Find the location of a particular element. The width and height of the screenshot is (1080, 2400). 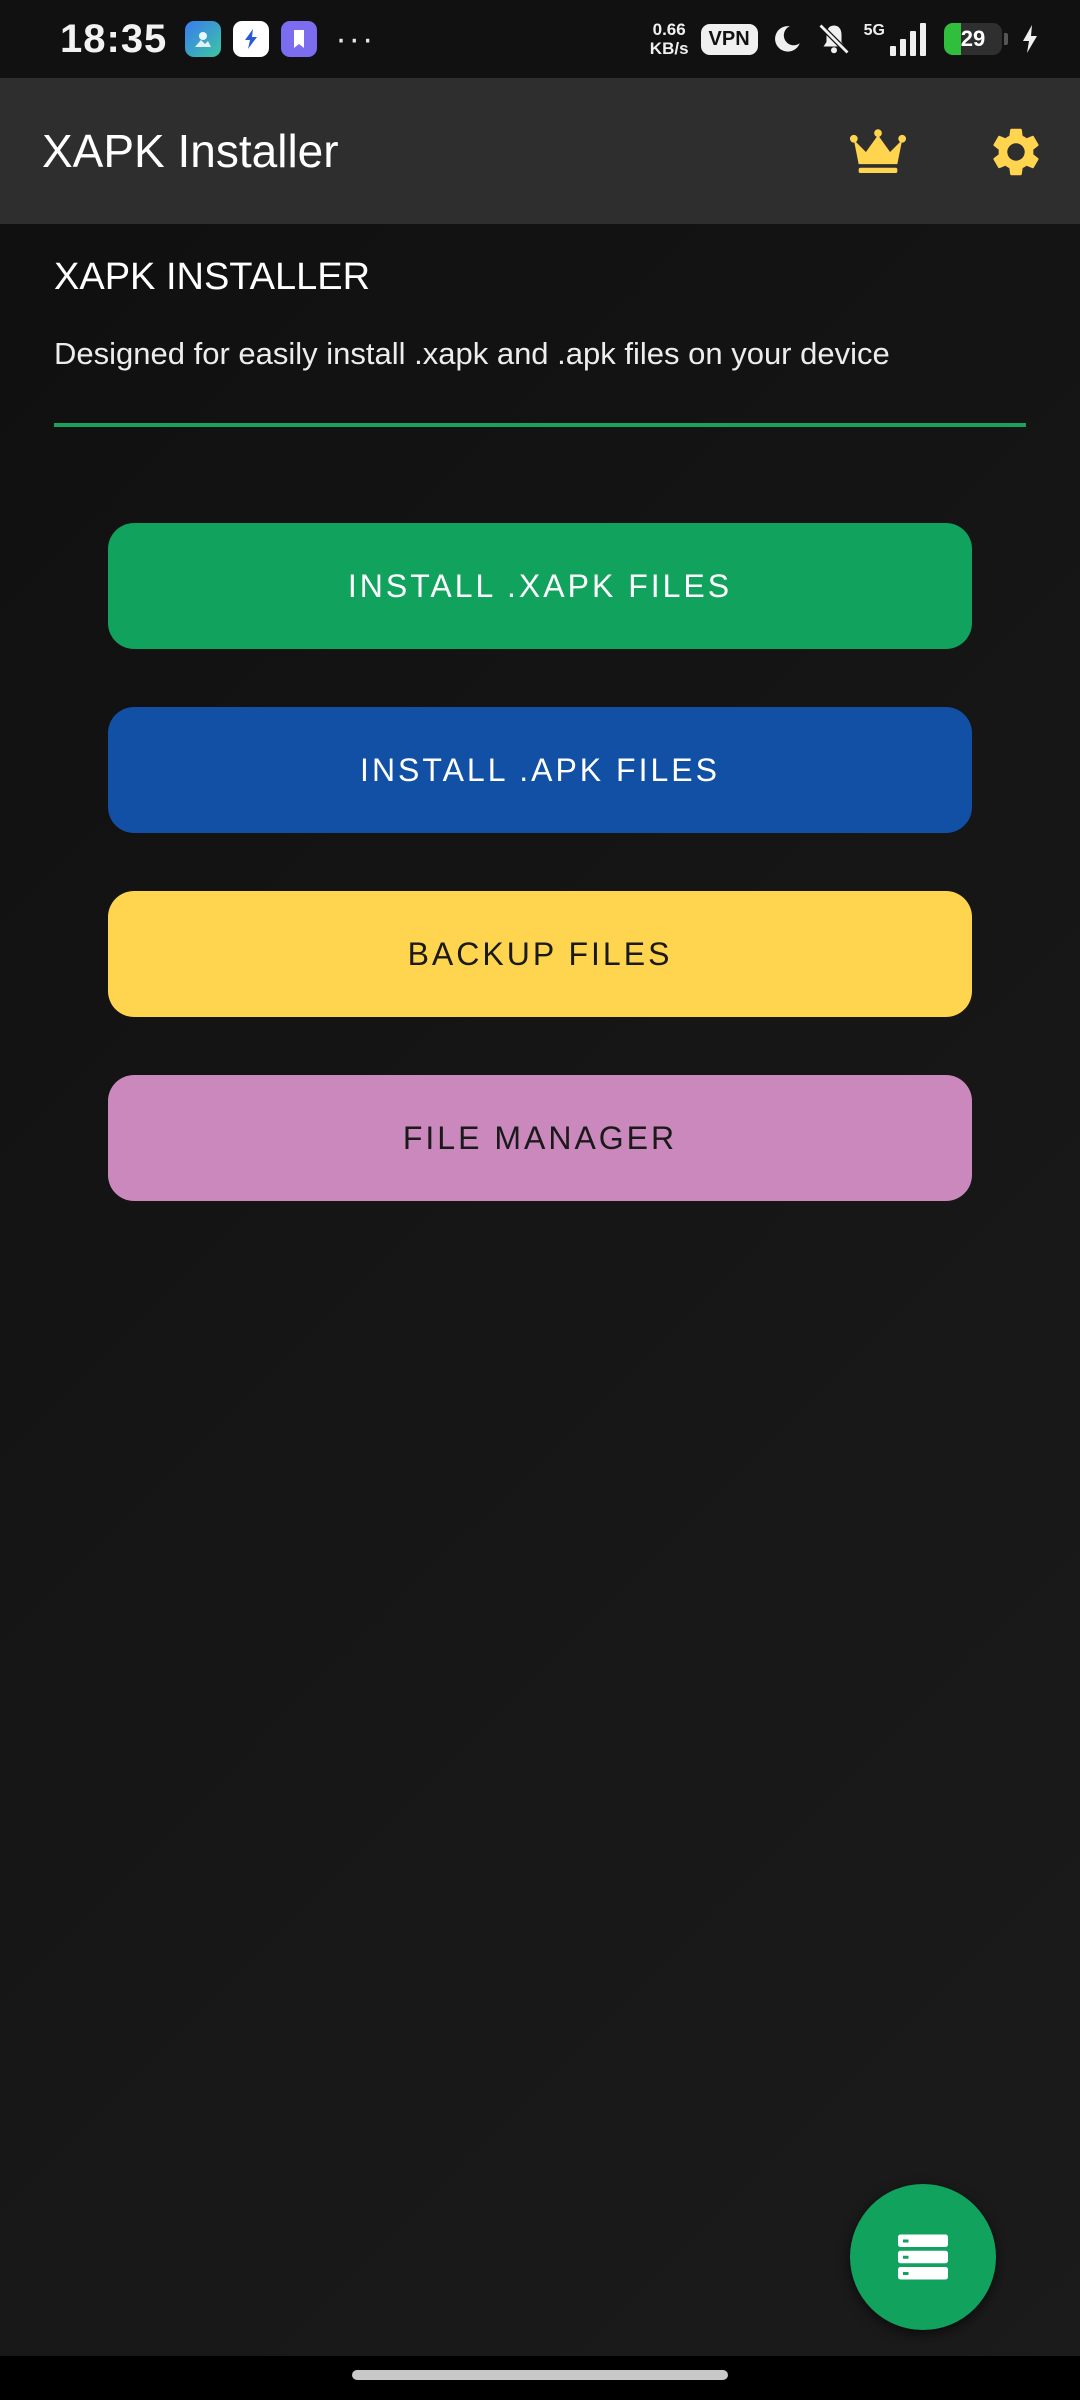

cellular-signal: 5G is located at coordinates (898, 39).